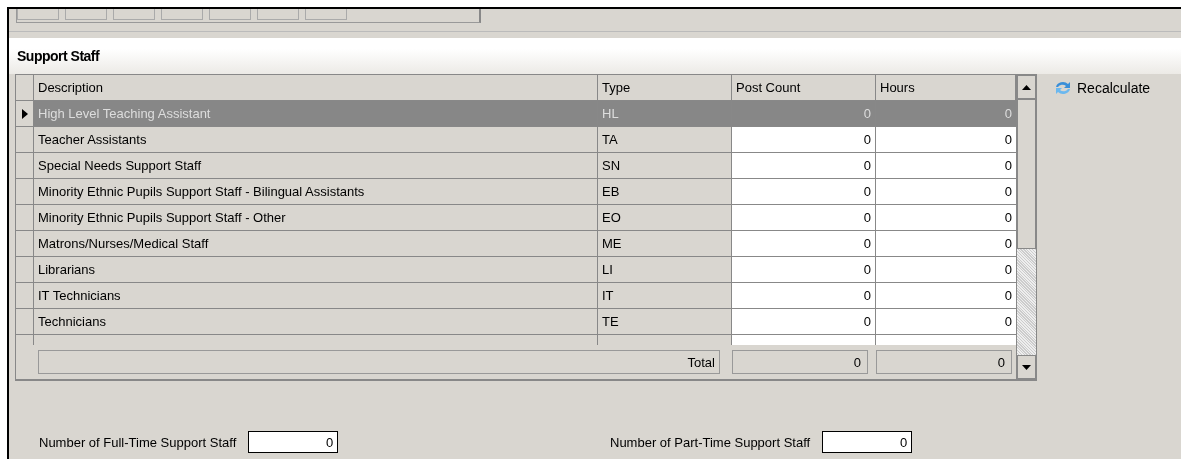  What do you see at coordinates (316, 139) in the screenshot?
I see `table-cell: Teacher Assistants` at bounding box center [316, 139].